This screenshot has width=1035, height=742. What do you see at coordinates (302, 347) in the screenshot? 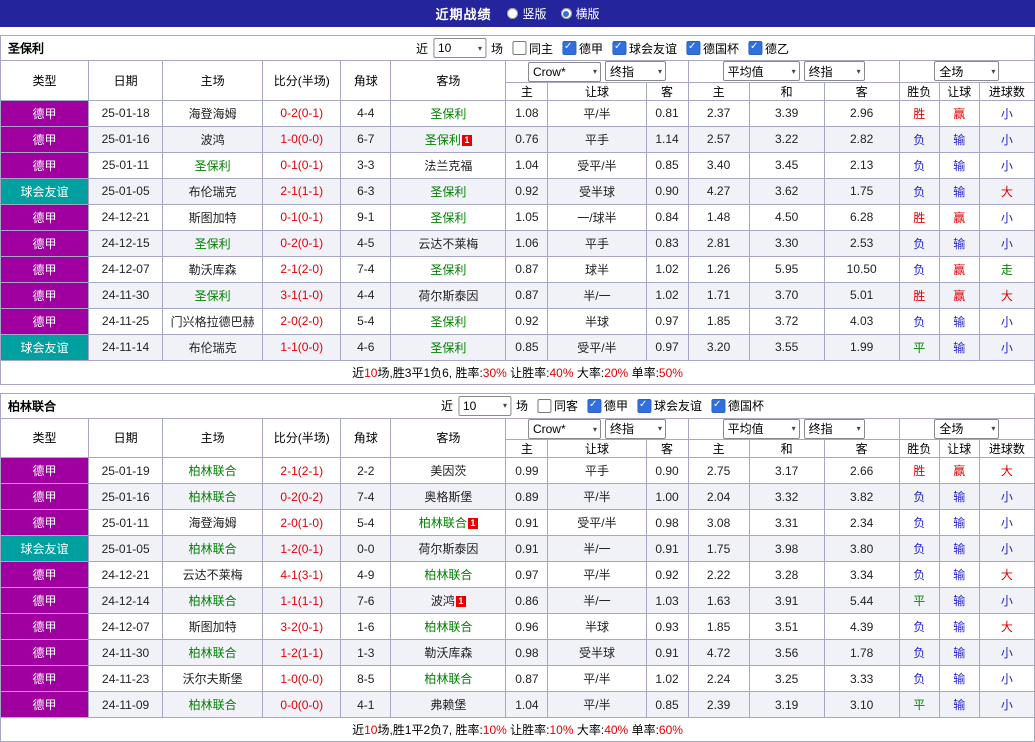
I see `match-score: 1-1(0-0)` at bounding box center [302, 347].